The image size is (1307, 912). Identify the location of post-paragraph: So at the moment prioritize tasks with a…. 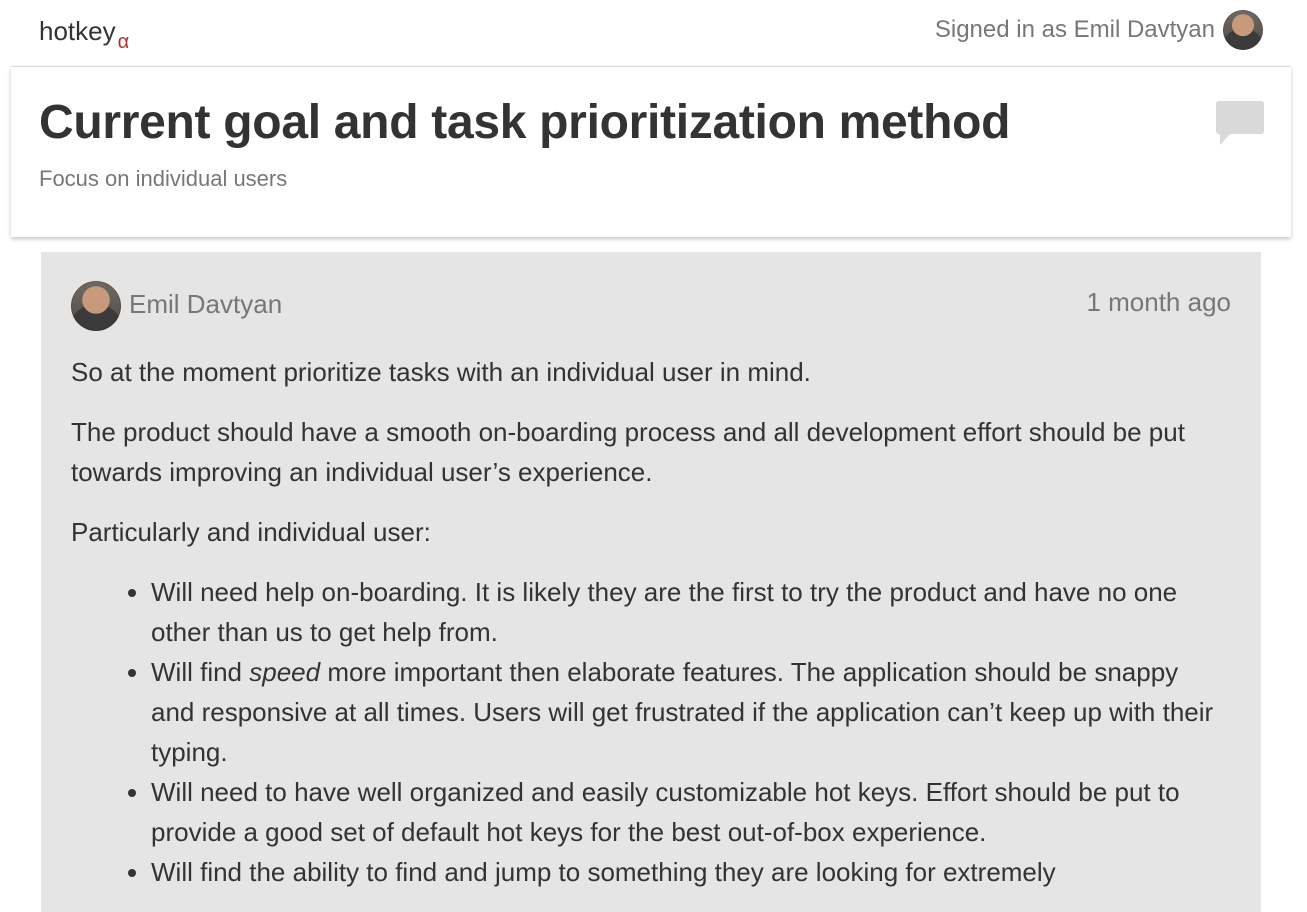
(441, 372).